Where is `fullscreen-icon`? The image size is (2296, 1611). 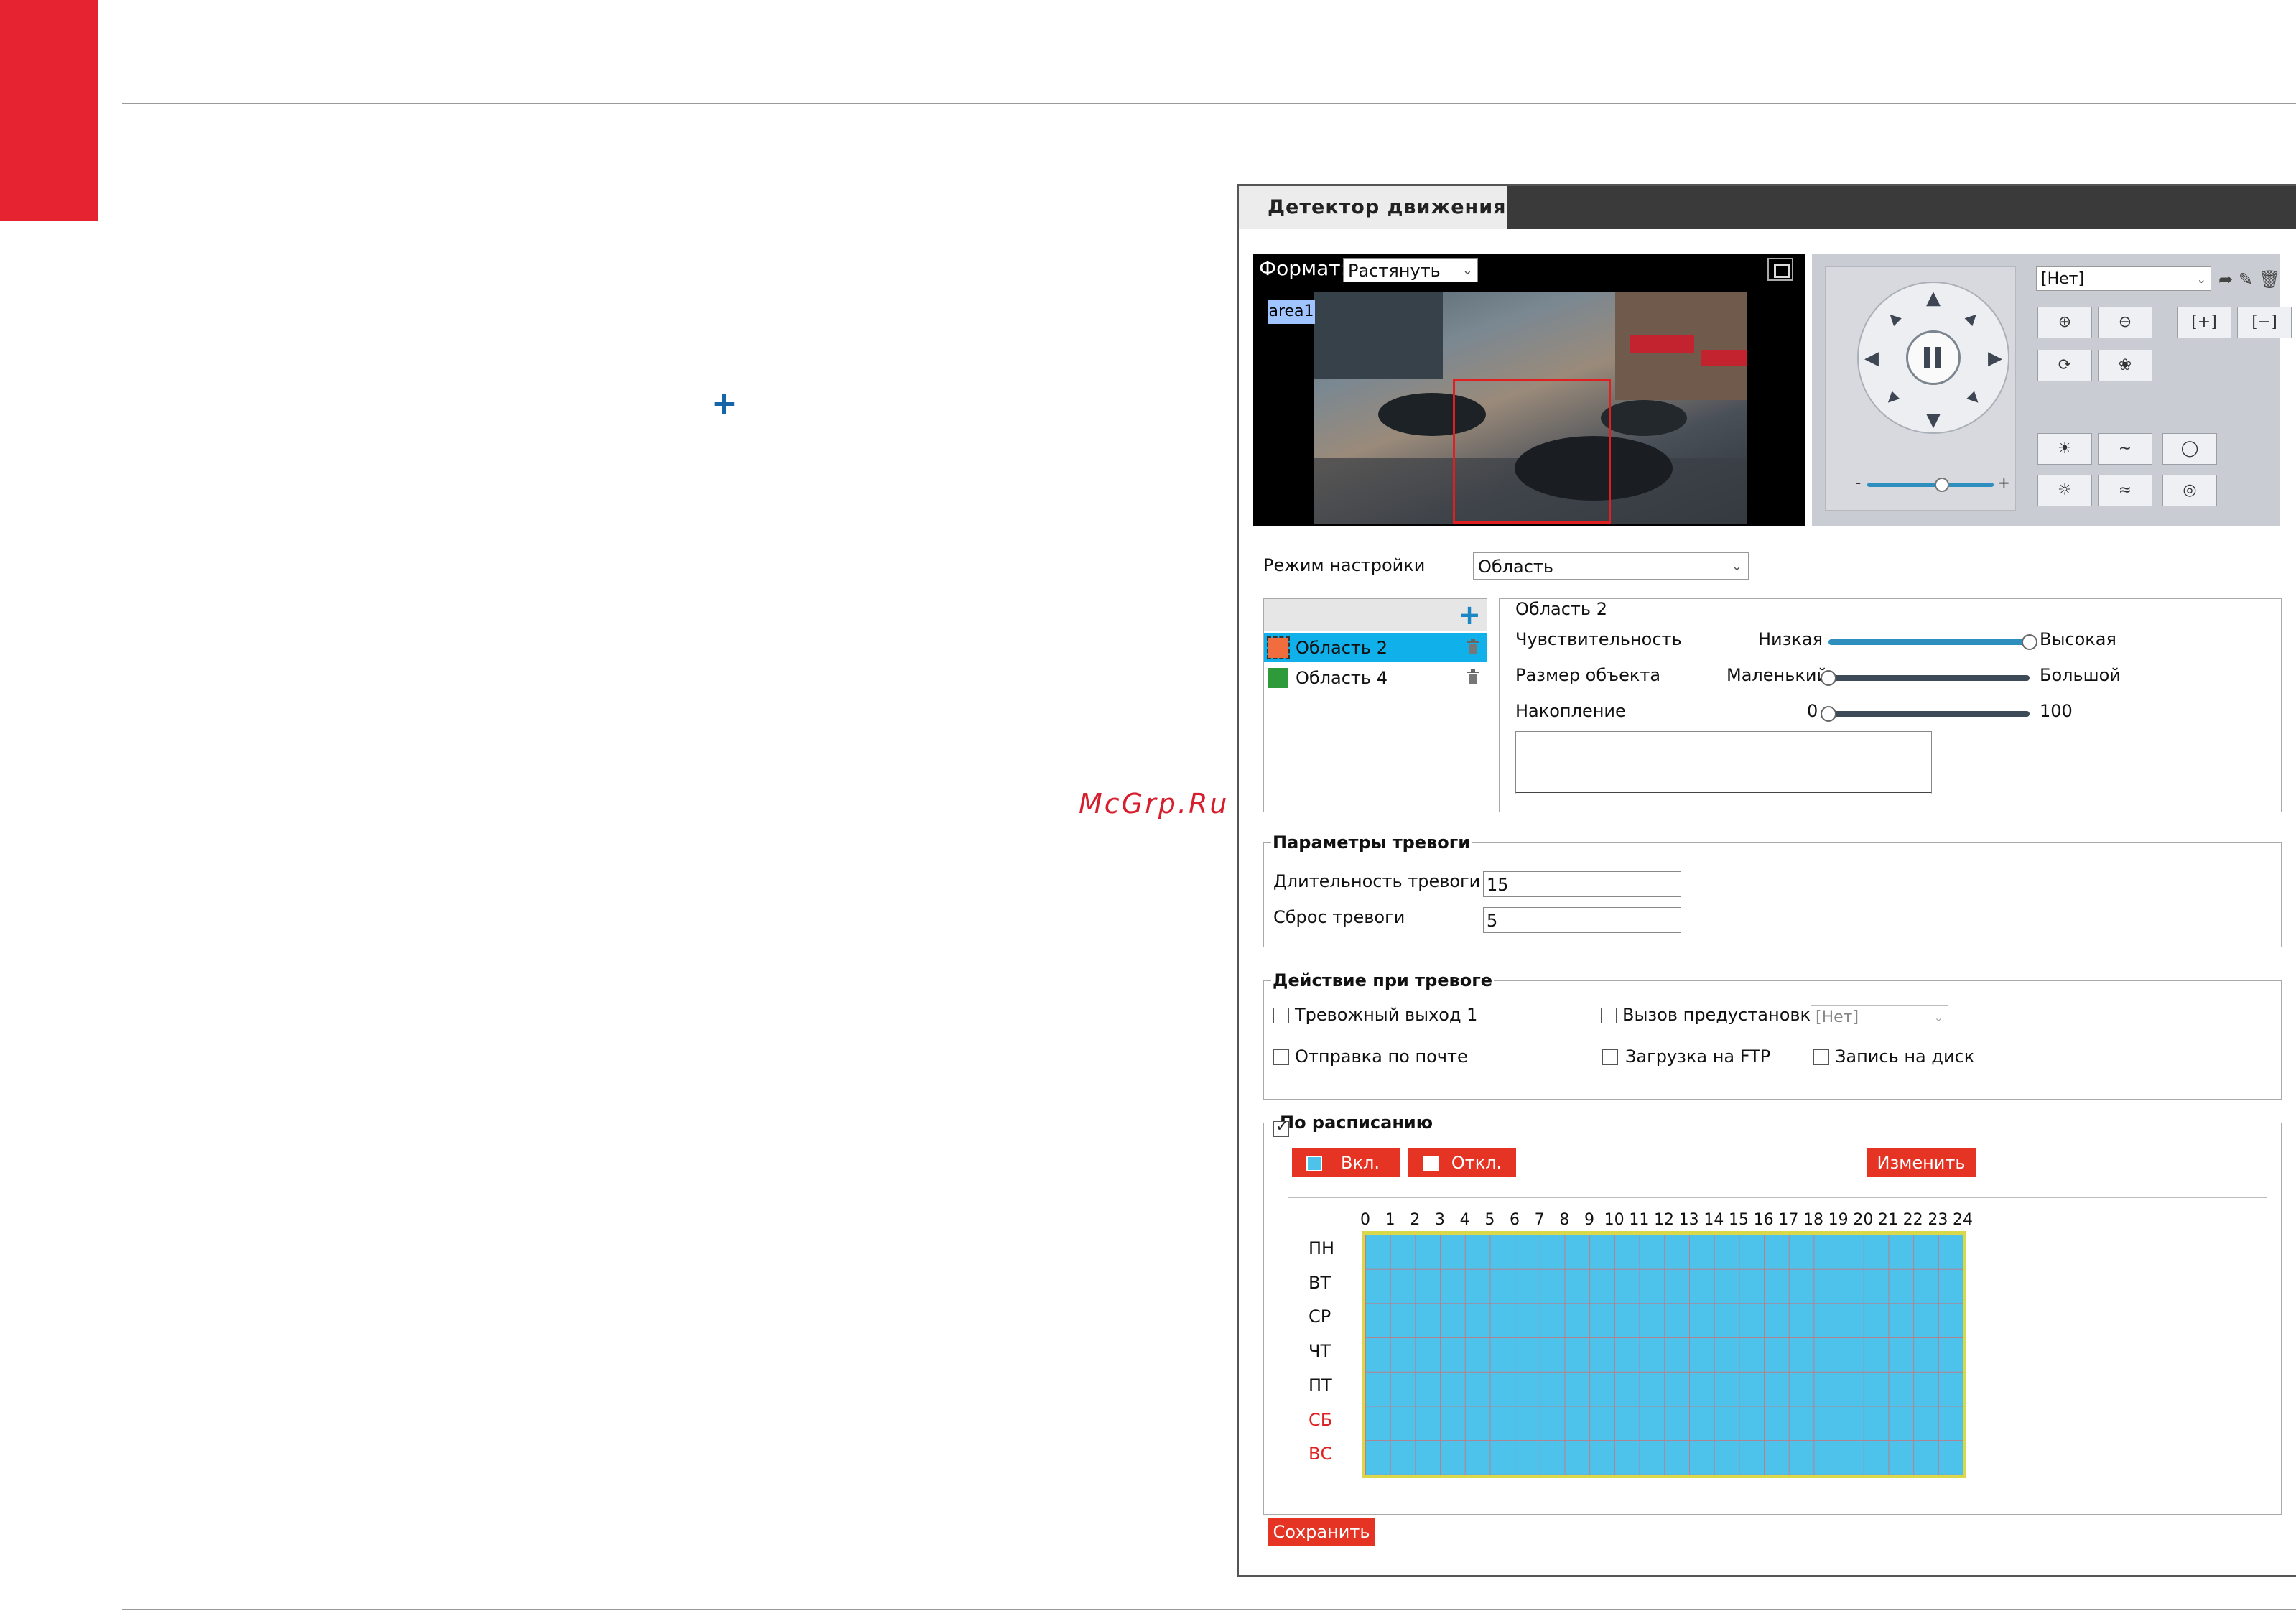
fullscreen-icon is located at coordinates (1780, 269).